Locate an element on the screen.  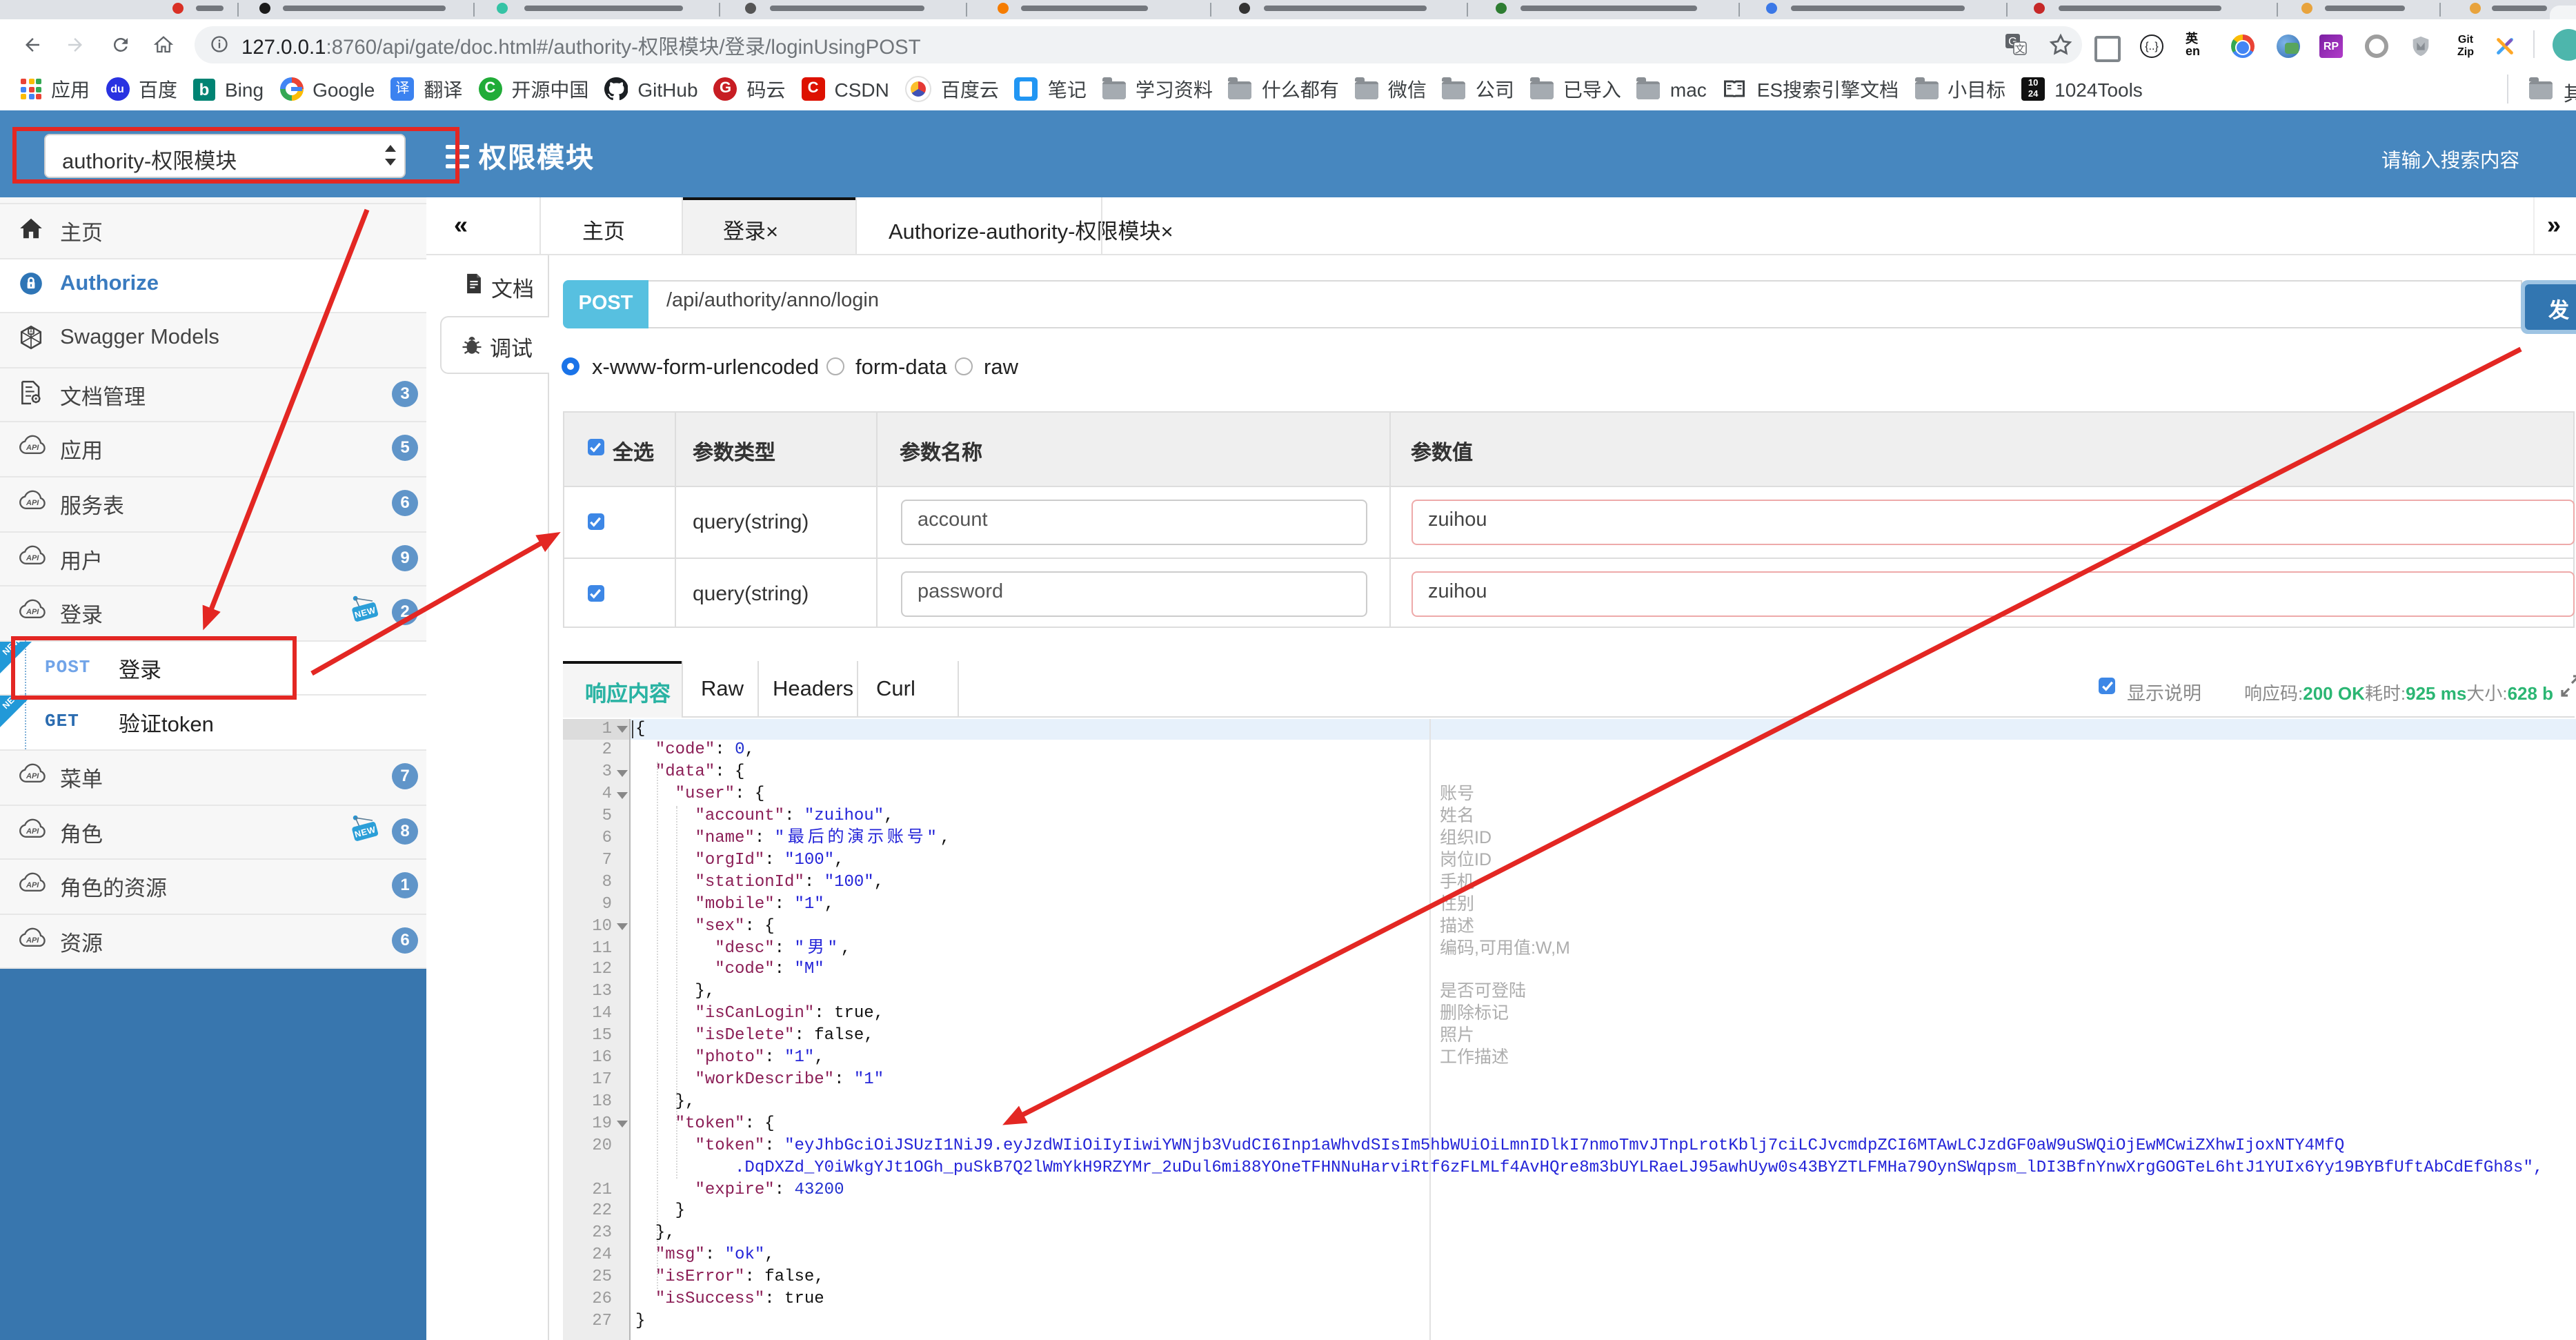
svg-text: A is located at coordinates (31, 332).